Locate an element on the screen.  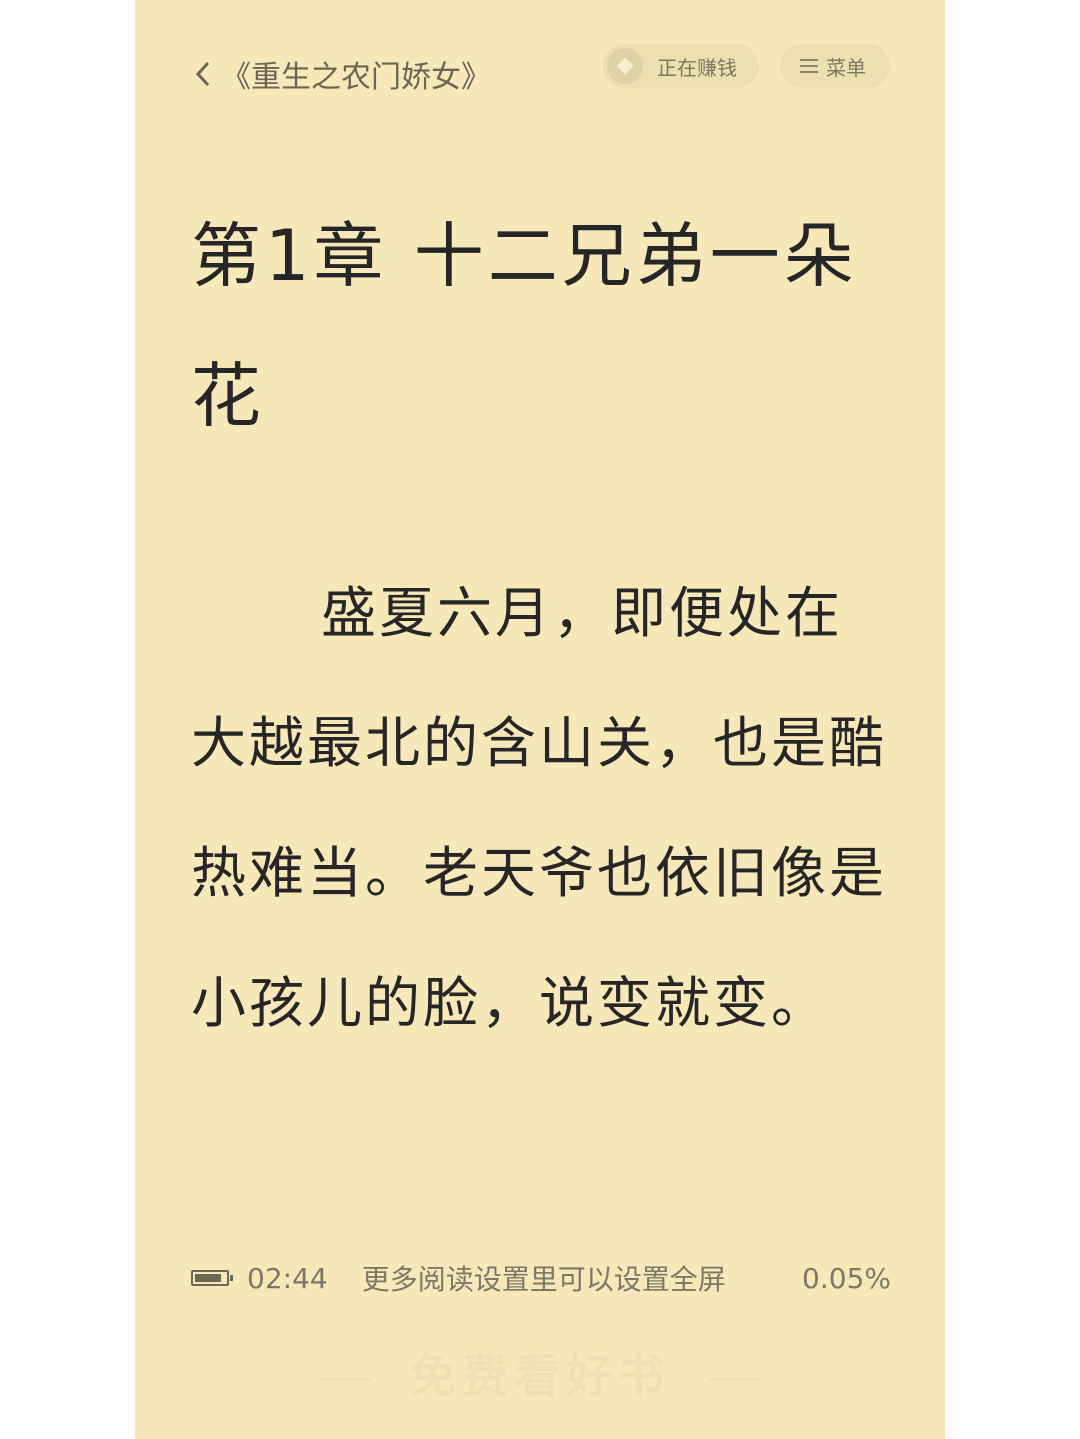
watermark: 免费看好书 is located at coordinates (540, 1373).